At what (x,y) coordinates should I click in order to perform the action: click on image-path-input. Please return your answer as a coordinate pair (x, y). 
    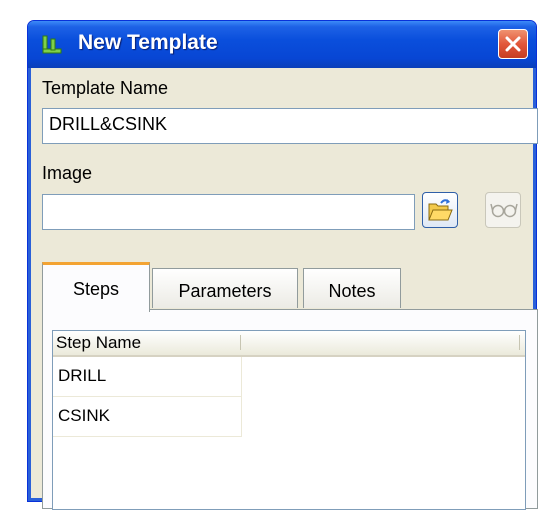
    Looking at the image, I should click on (228, 212).